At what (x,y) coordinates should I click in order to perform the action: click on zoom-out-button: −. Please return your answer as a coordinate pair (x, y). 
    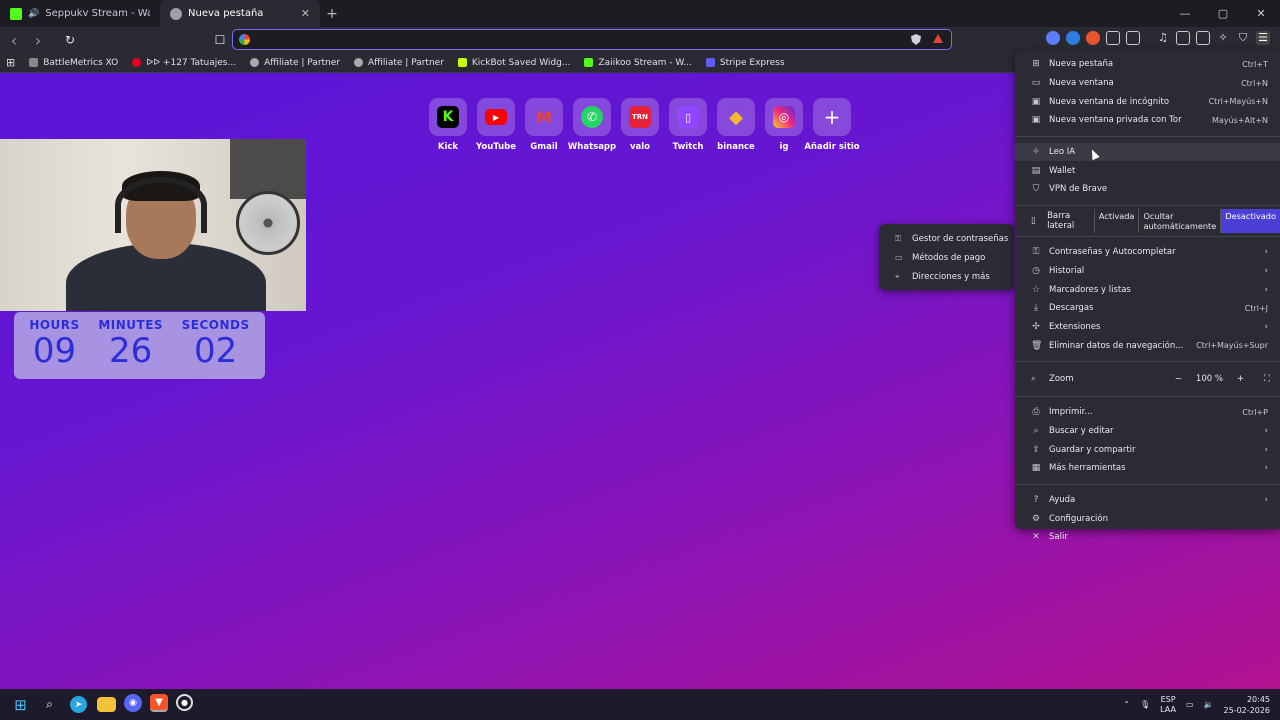
    Looking at the image, I should click on (1178, 379).